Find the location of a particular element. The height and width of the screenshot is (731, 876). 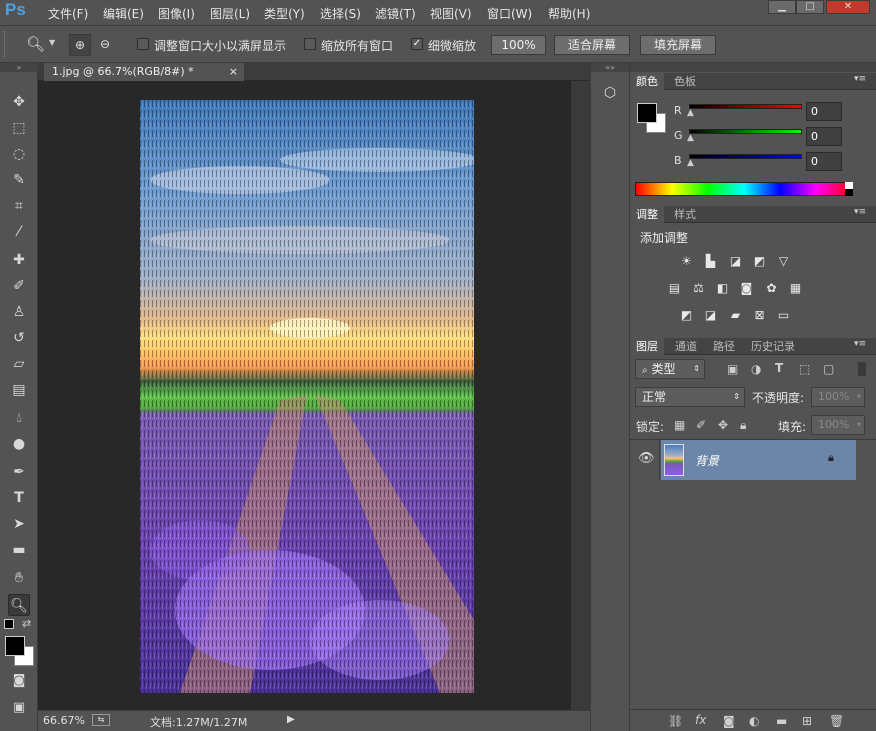

swap-colors-icon: ⇄ is located at coordinates (26, 623).